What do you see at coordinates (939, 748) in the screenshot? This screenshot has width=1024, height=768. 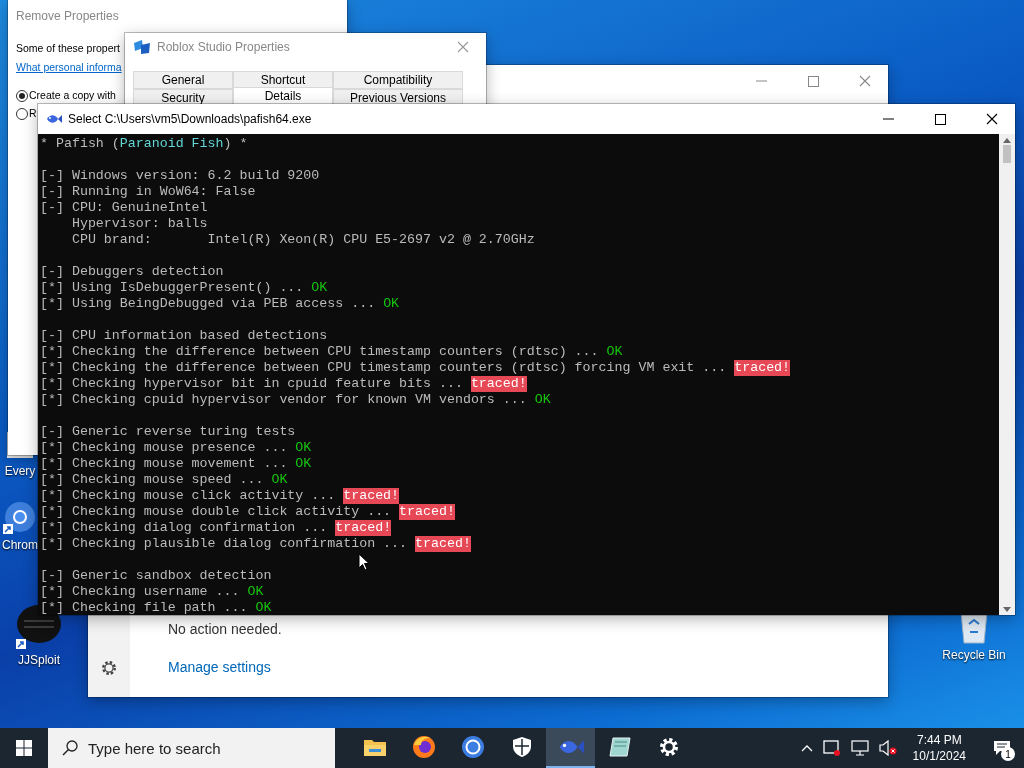 I see `clock: 7:44 PM 10/1/2024` at bounding box center [939, 748].